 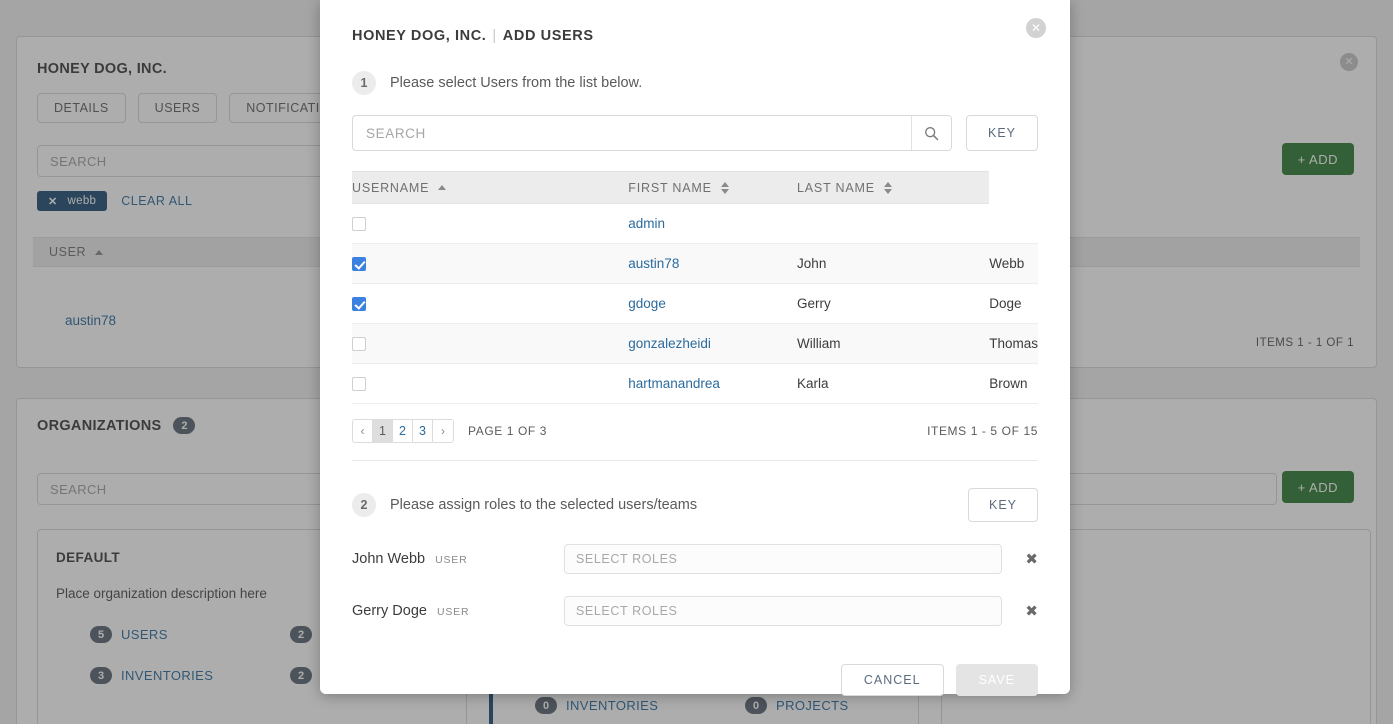 What do you see at coordinates (389, 559) in the screenshot?
I see `role-user-name: John Webb` at bounding box center [389, 559].